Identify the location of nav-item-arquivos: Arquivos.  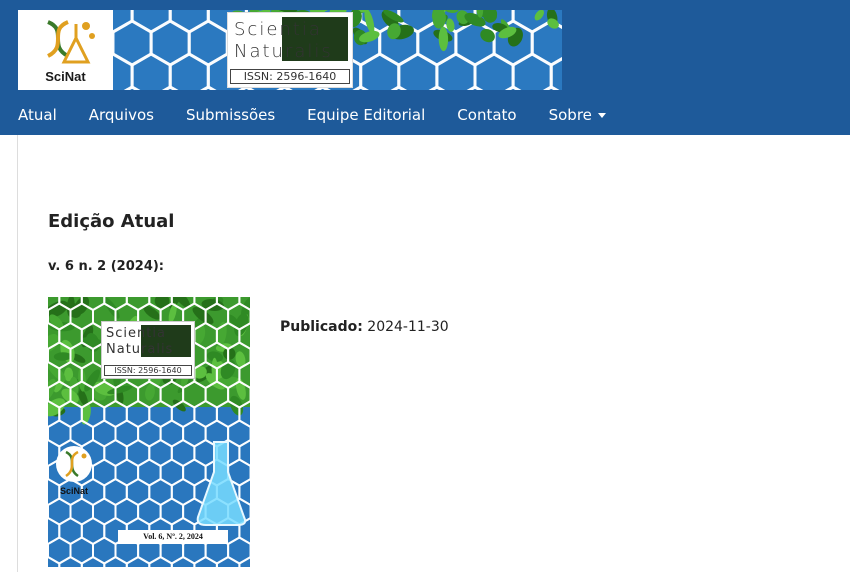
(121, 115).